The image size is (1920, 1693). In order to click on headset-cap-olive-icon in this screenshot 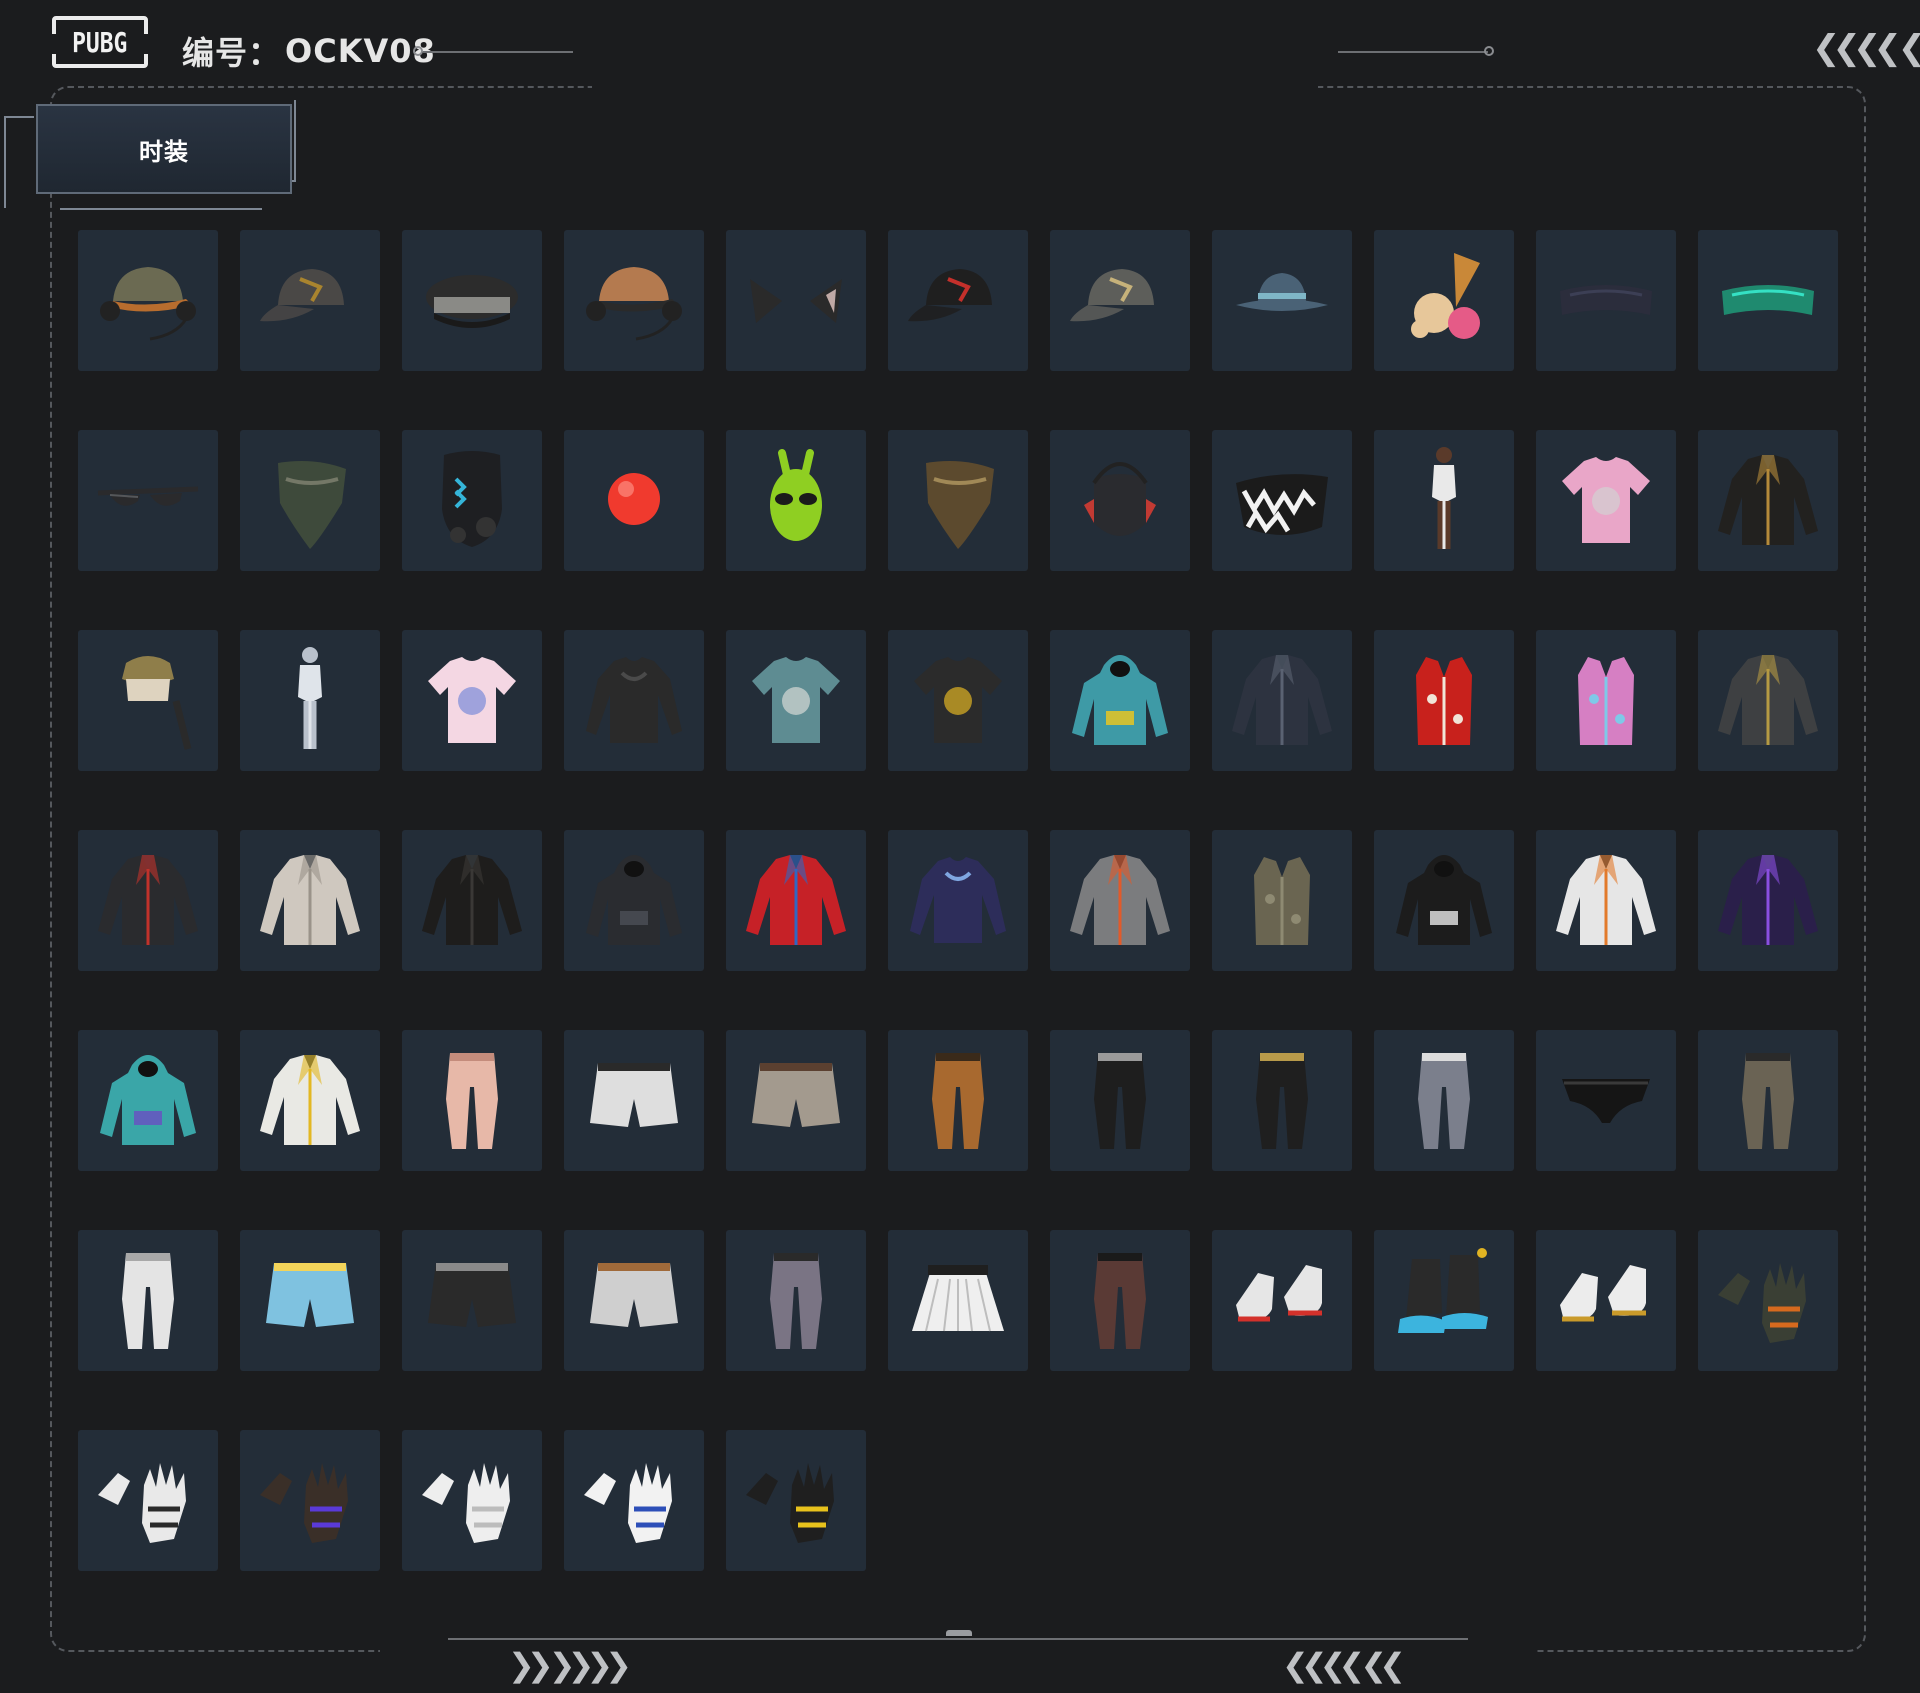, I will do `click(148, 301)`.